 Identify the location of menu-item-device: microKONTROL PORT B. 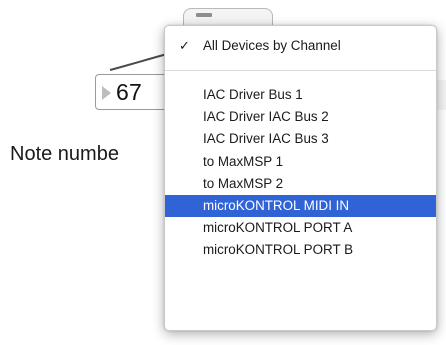
(300, 250).